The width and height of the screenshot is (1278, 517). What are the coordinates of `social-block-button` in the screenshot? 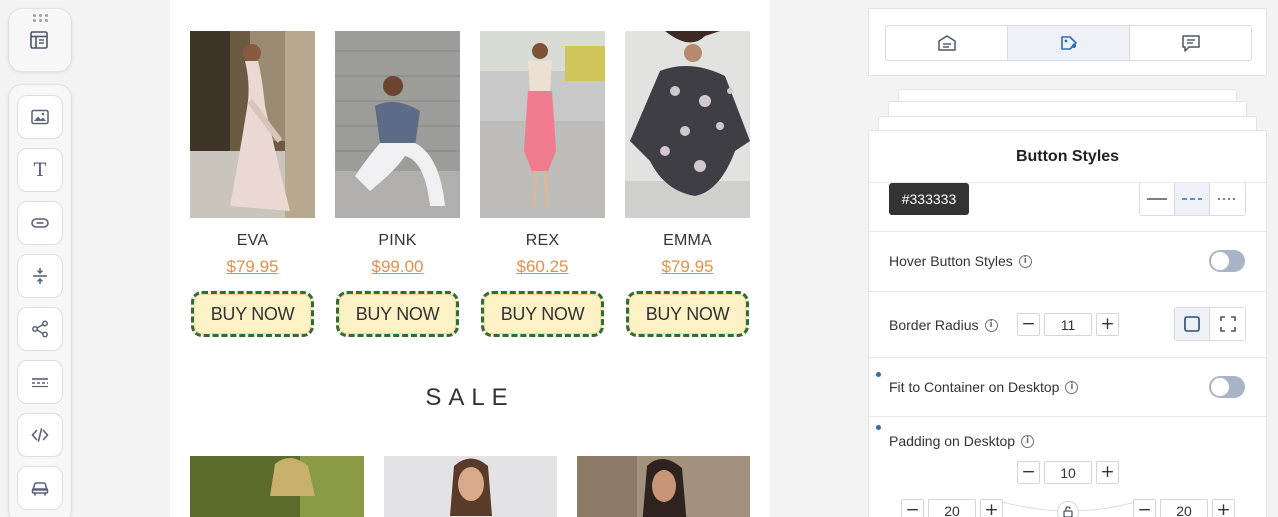 It's located at (40, 329).